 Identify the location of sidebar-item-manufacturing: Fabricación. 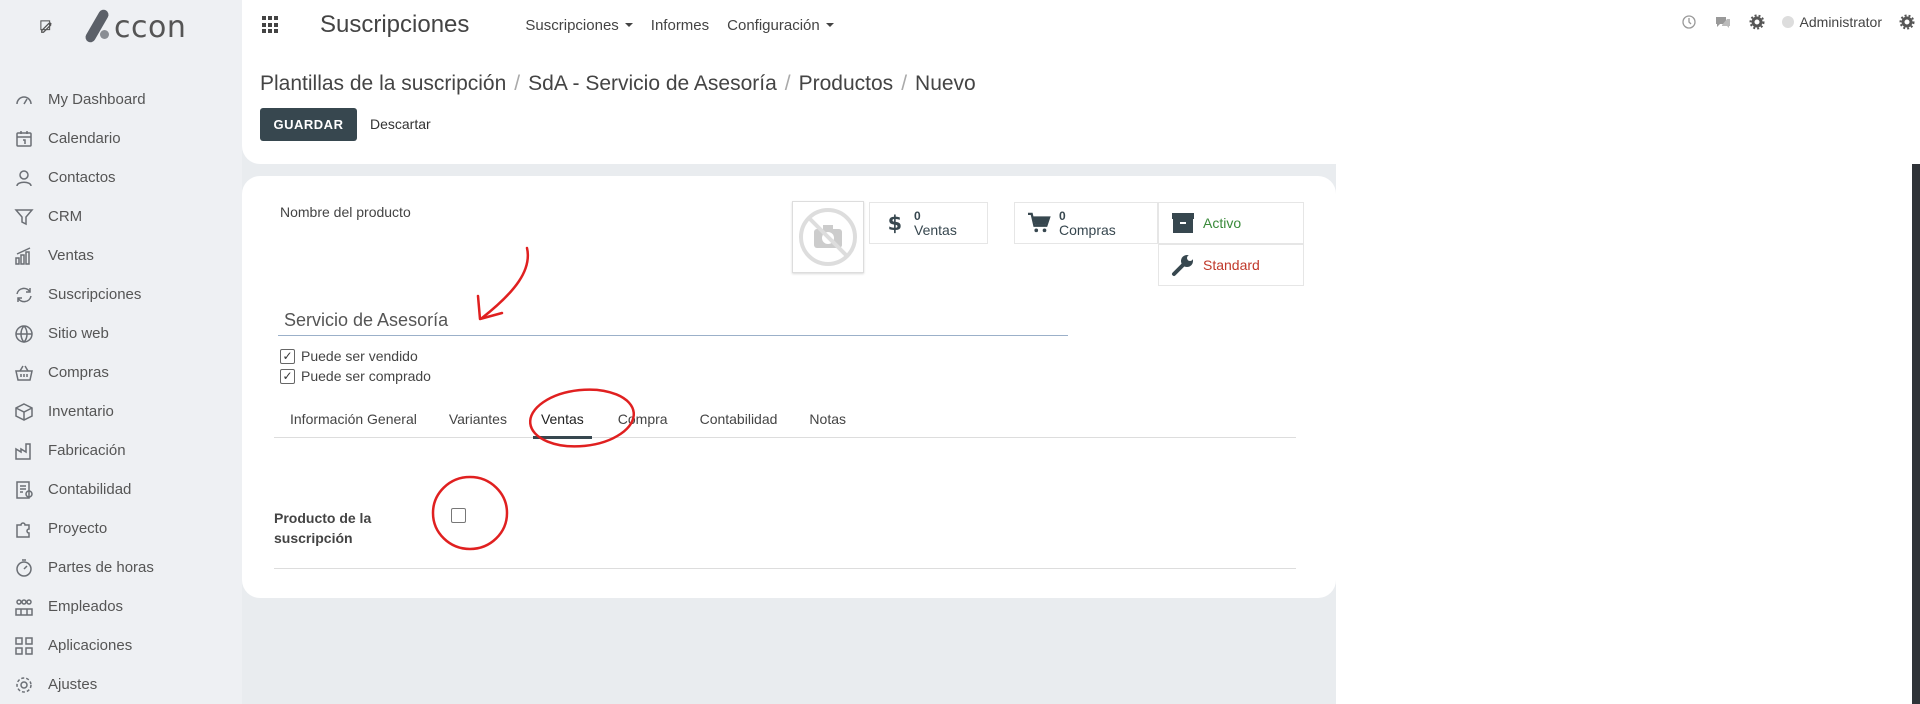
(121, 450).